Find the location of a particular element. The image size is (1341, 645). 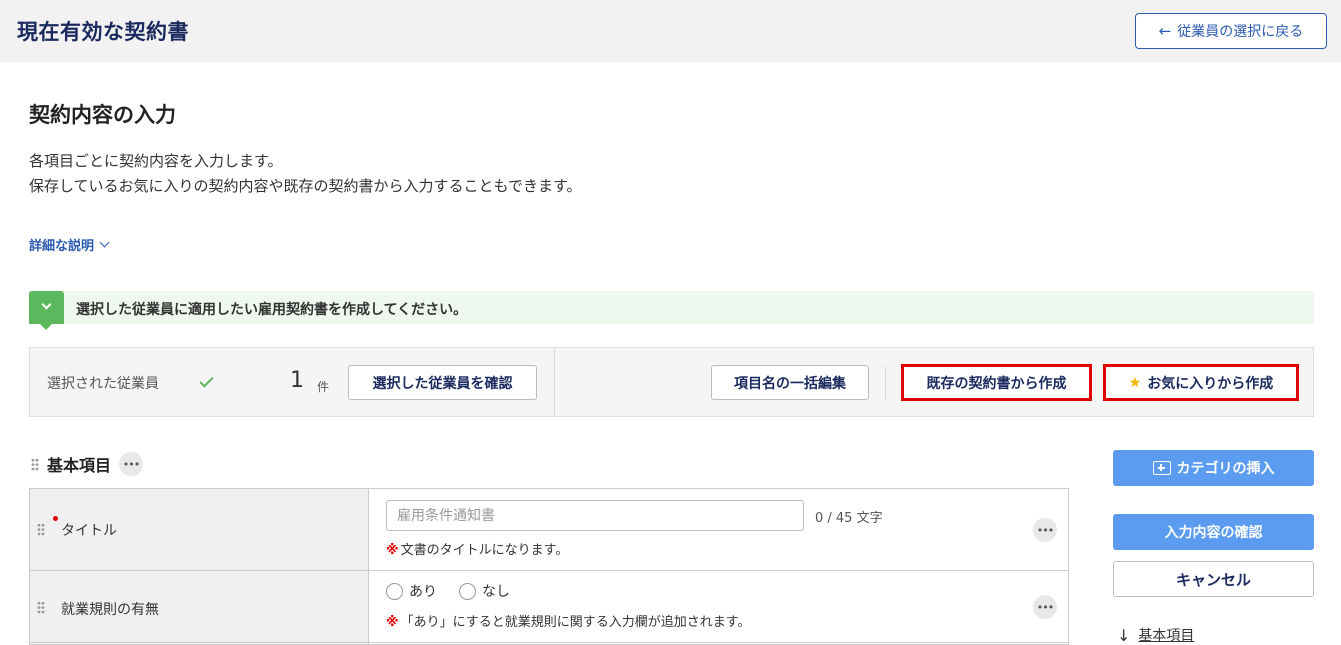

radio-no: なし is located at coordinates (484, 591).